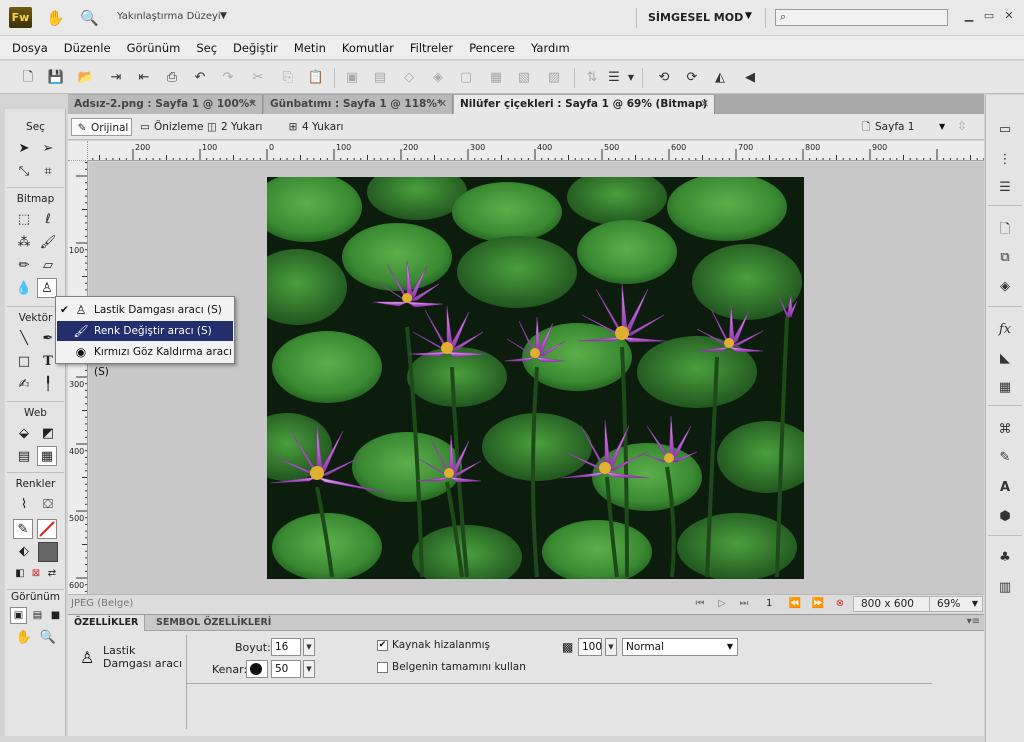 This screenshot has height=742, width=1024. Describe the element at coordinates (47, 288) in the screenshot. I see `rubber-stamp-tool-icon: ♙` at that location.